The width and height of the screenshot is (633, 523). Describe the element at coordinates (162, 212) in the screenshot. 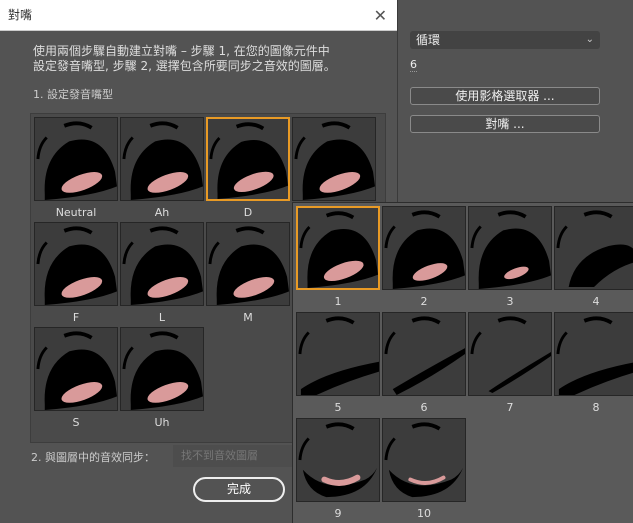

I see `viseme-label: Ah` at that location.